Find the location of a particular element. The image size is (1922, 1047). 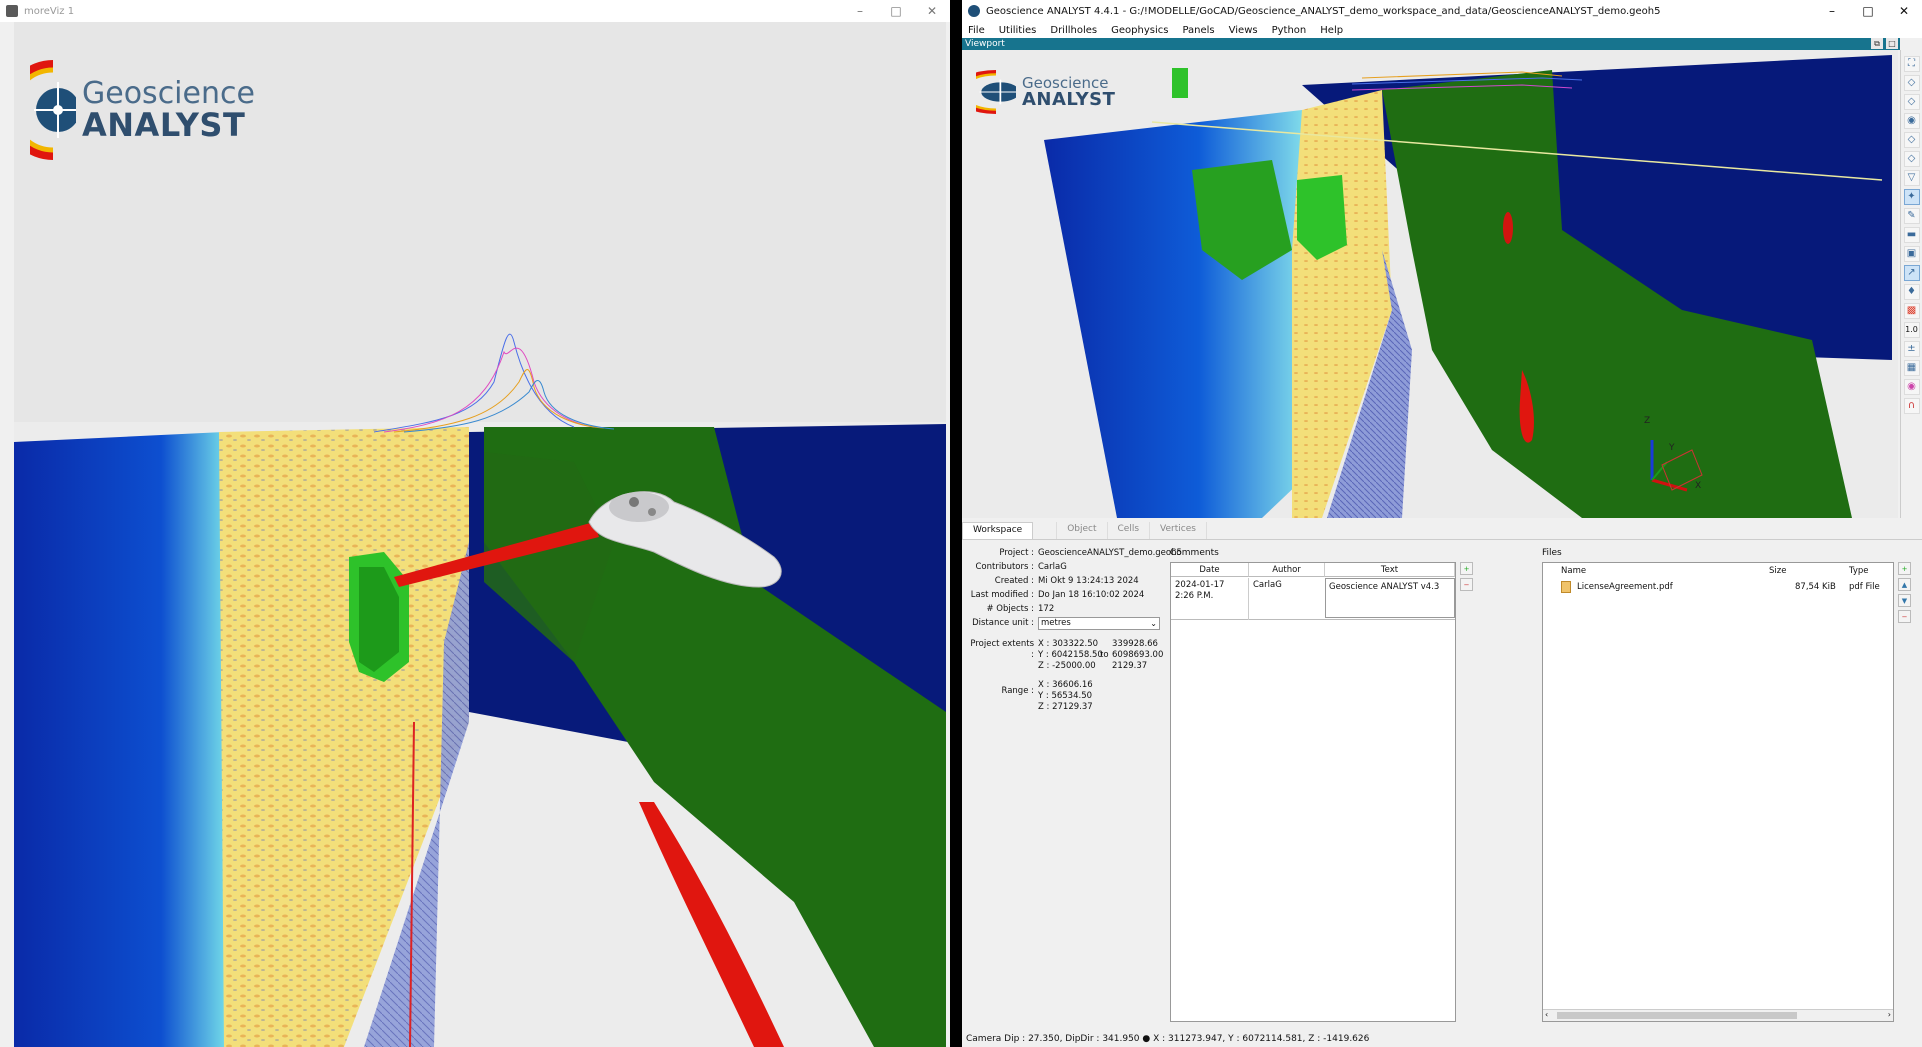

extents-max-x: 339928.66 is located at coordinates (1135, 644).